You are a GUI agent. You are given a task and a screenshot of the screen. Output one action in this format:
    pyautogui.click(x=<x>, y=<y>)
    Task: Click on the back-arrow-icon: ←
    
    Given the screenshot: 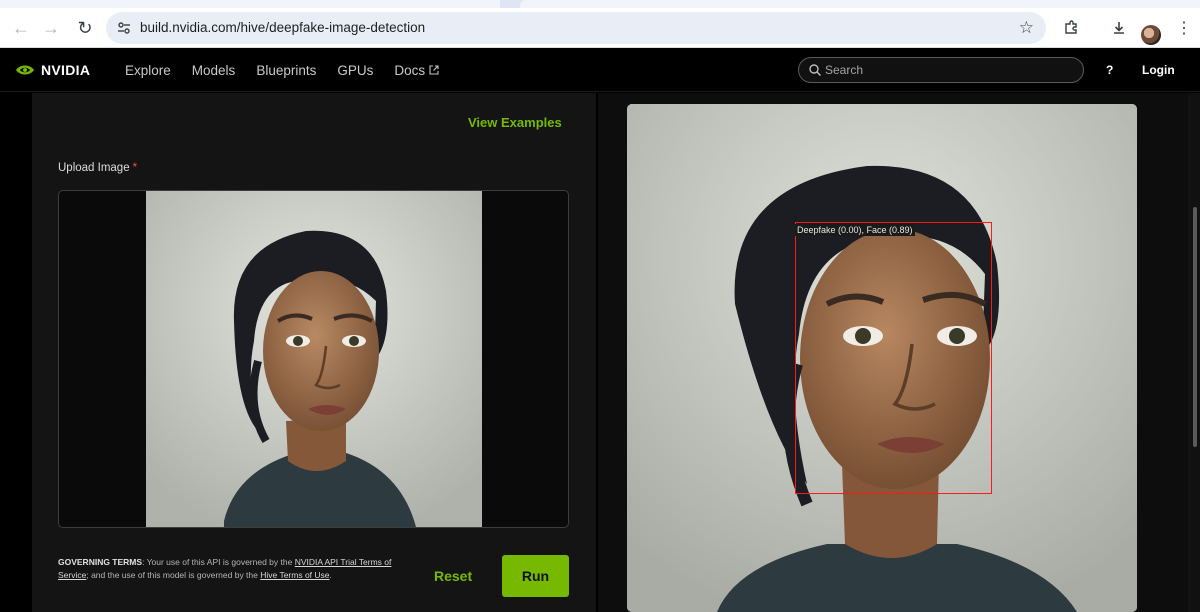 What is the action you would take?
    pyautogui.click(x=21, y=28)
    